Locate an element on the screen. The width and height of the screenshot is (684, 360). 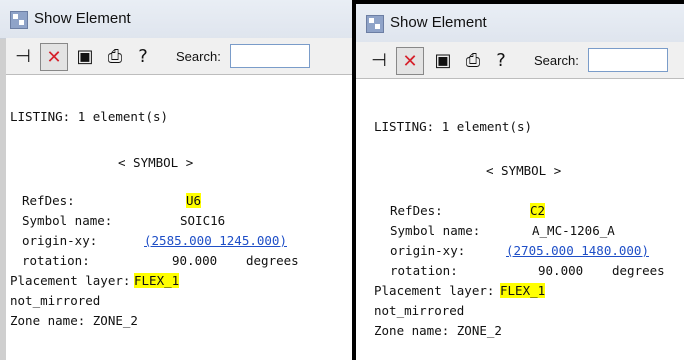
refdes-value: C2 is located at coordinates (538, 210).